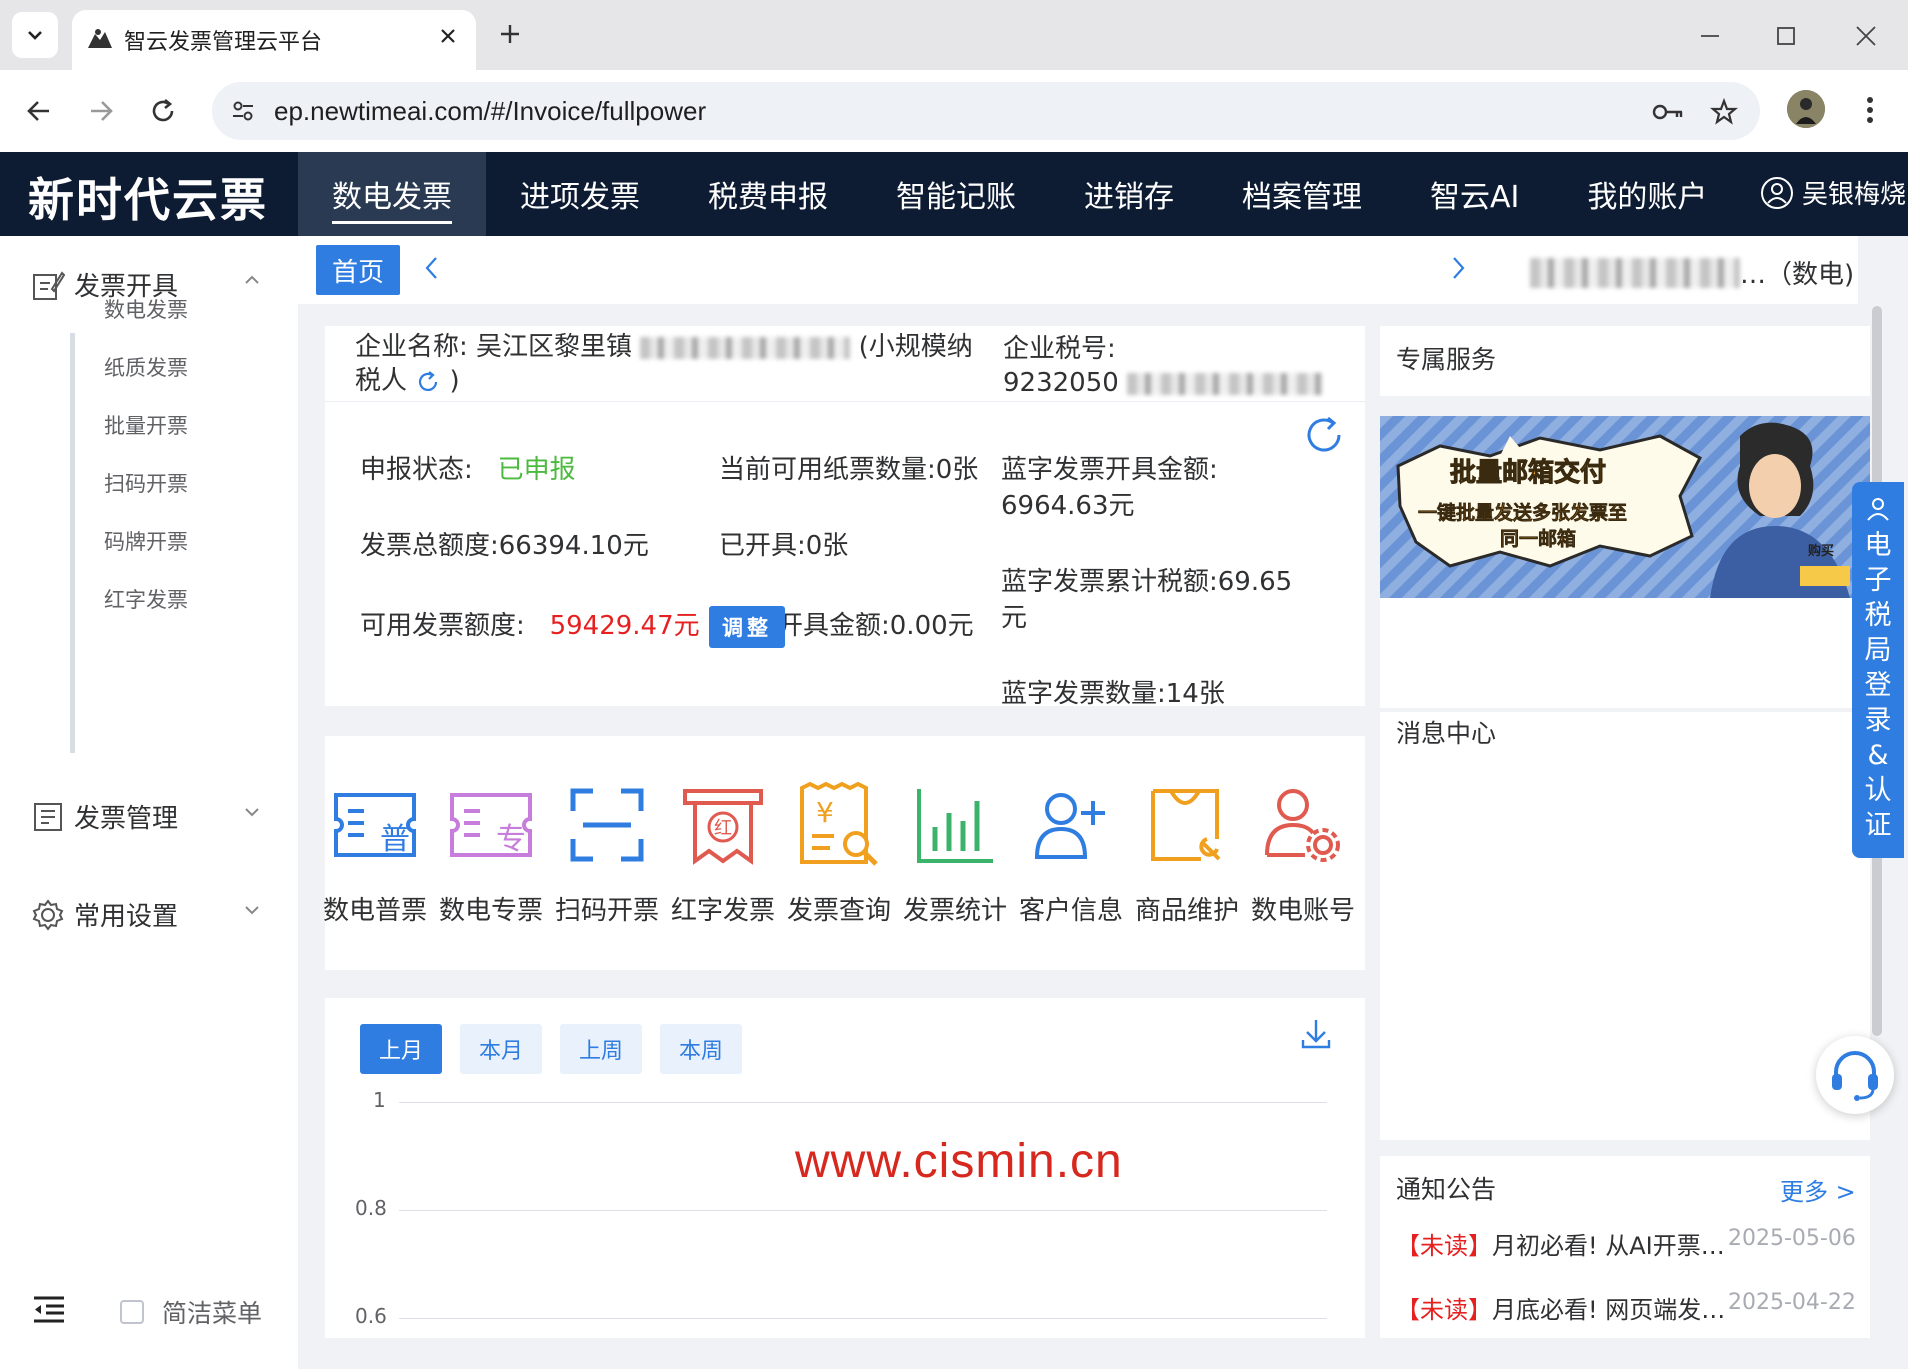  I want to click on user-menu: 吴银梅烧, so click(1833, 192).